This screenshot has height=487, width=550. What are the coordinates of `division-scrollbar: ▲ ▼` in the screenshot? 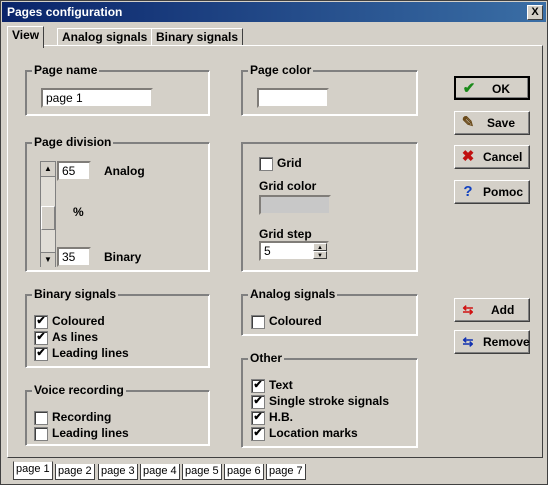 It's located at (48, 214).